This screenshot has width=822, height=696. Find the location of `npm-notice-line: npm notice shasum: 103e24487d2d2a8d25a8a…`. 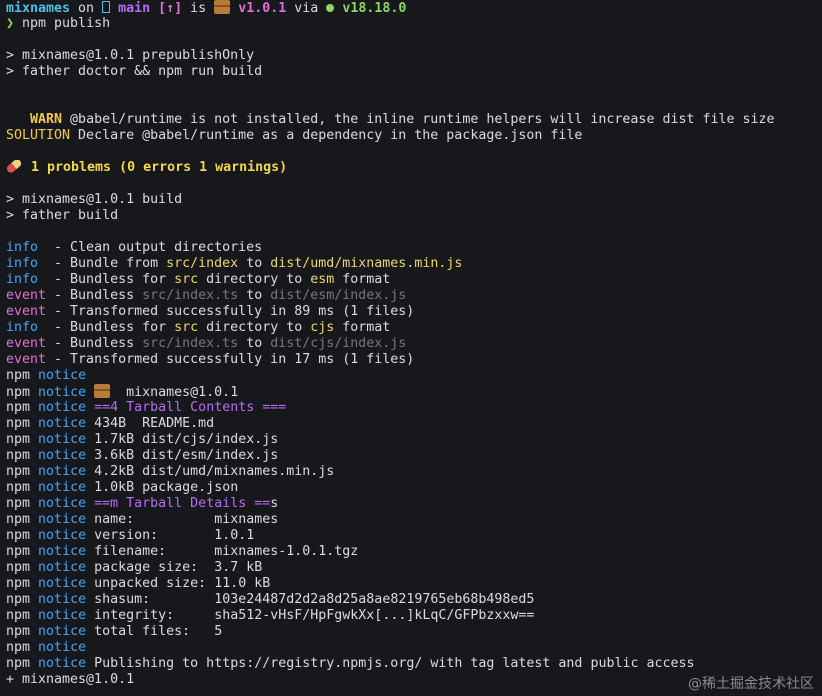

npm-notice-line: npm notice shasum: 103e24487d2d2a8d25a8a… is located at coordinates (411, 600).